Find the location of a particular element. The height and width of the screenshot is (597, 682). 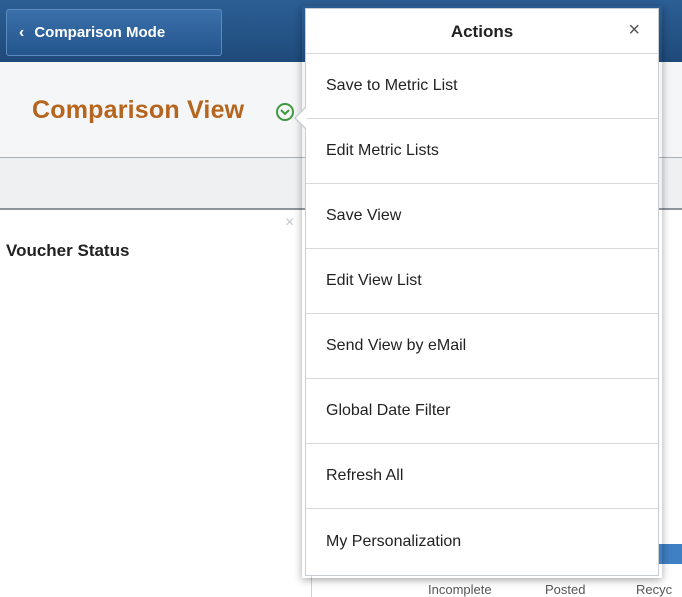

legend-label-posted: Posted is located at coordinates (565, 589).